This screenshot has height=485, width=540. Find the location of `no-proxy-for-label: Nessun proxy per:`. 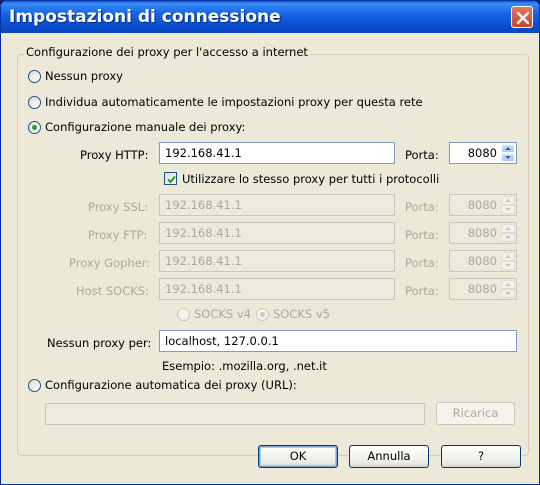

no-proxy-for-label: Nessun proxy per: is located at coordinates (99, 343).